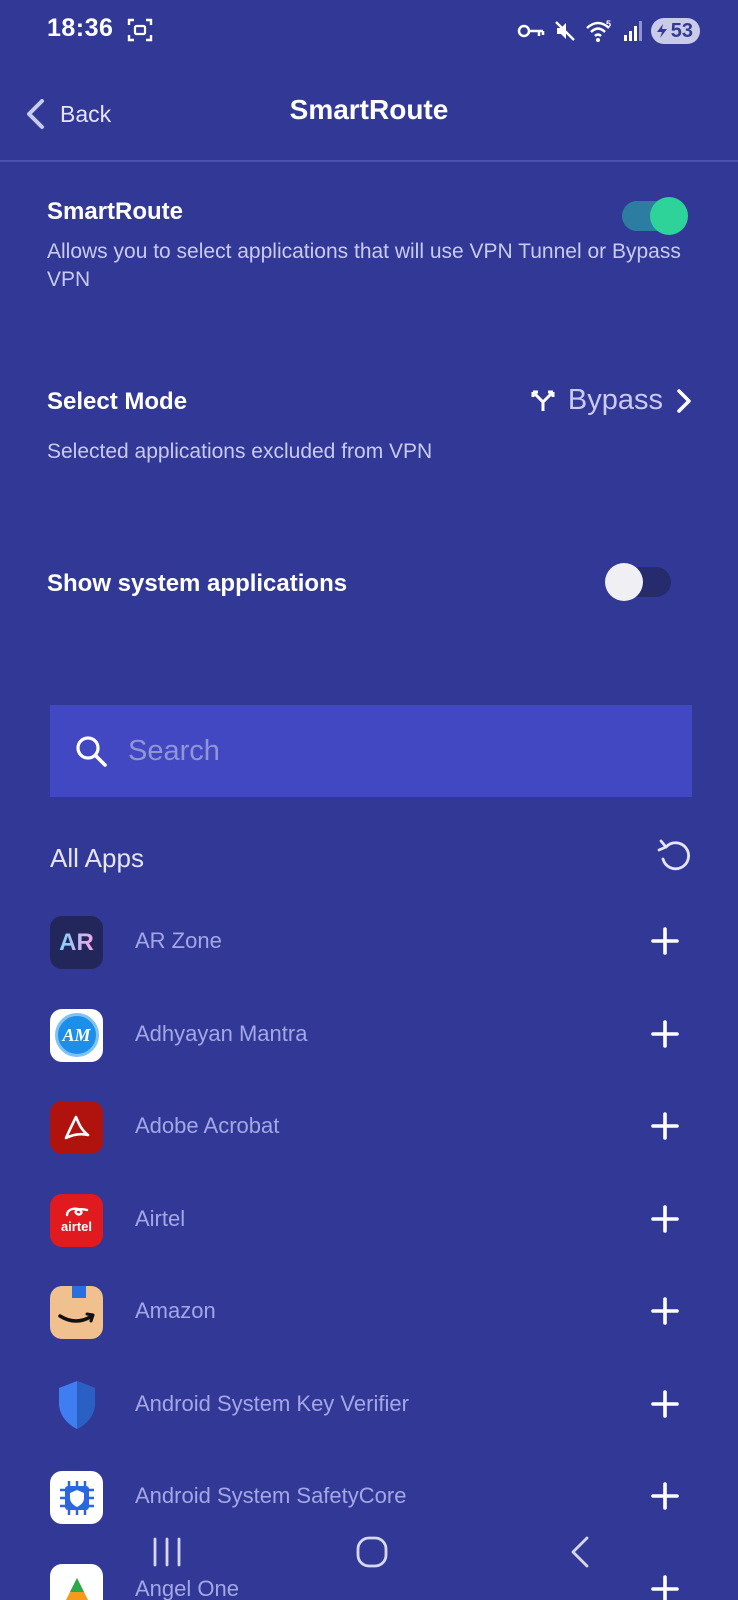 The image size is (738, 1600). I want to click on app-list-title: All Apps, so click(97, 858).